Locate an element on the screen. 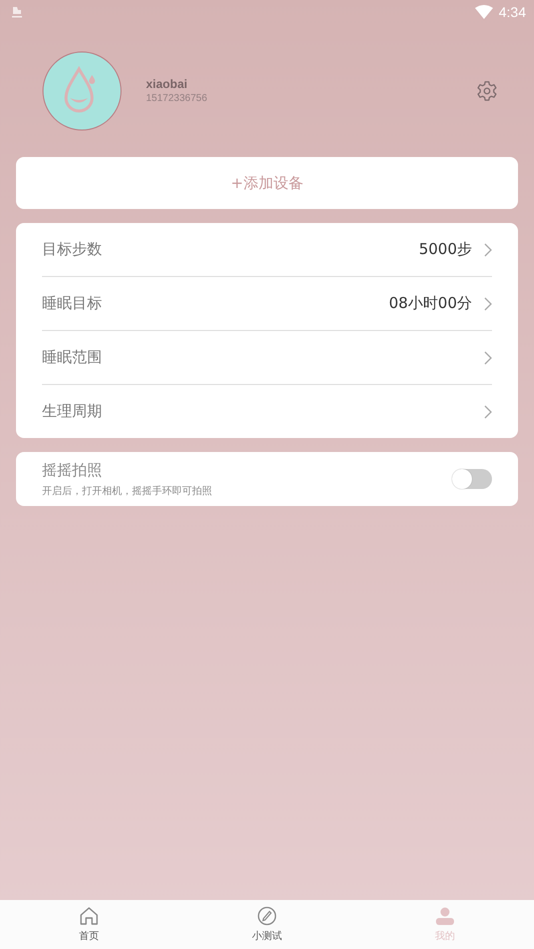 This screenshot has width=534, height=949. avatar is located at coordinates (82, 90).